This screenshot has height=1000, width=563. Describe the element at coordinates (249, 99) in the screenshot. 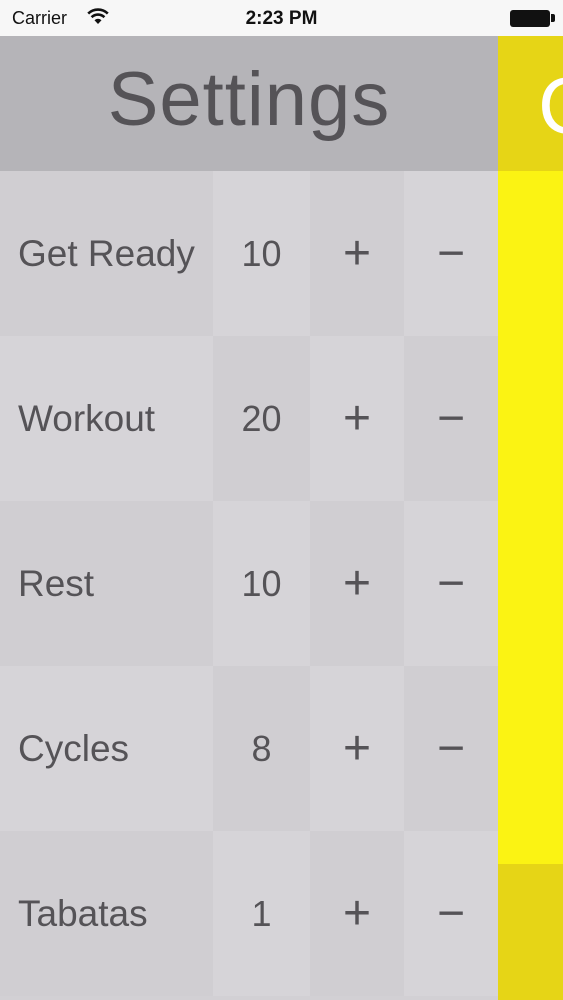

I see `page-title: Settings` at that location.